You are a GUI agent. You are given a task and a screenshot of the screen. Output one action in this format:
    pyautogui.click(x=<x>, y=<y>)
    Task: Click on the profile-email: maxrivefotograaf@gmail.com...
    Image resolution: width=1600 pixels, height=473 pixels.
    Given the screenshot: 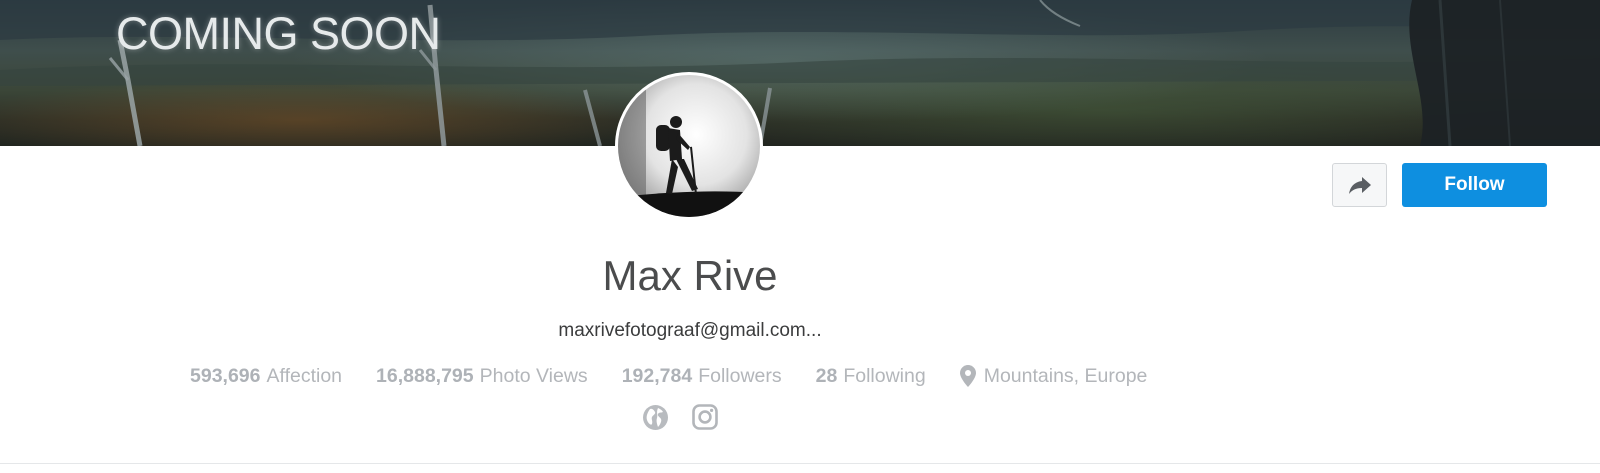 What is the action you would take?
    pyautogui.click(x=690, y=330)
    